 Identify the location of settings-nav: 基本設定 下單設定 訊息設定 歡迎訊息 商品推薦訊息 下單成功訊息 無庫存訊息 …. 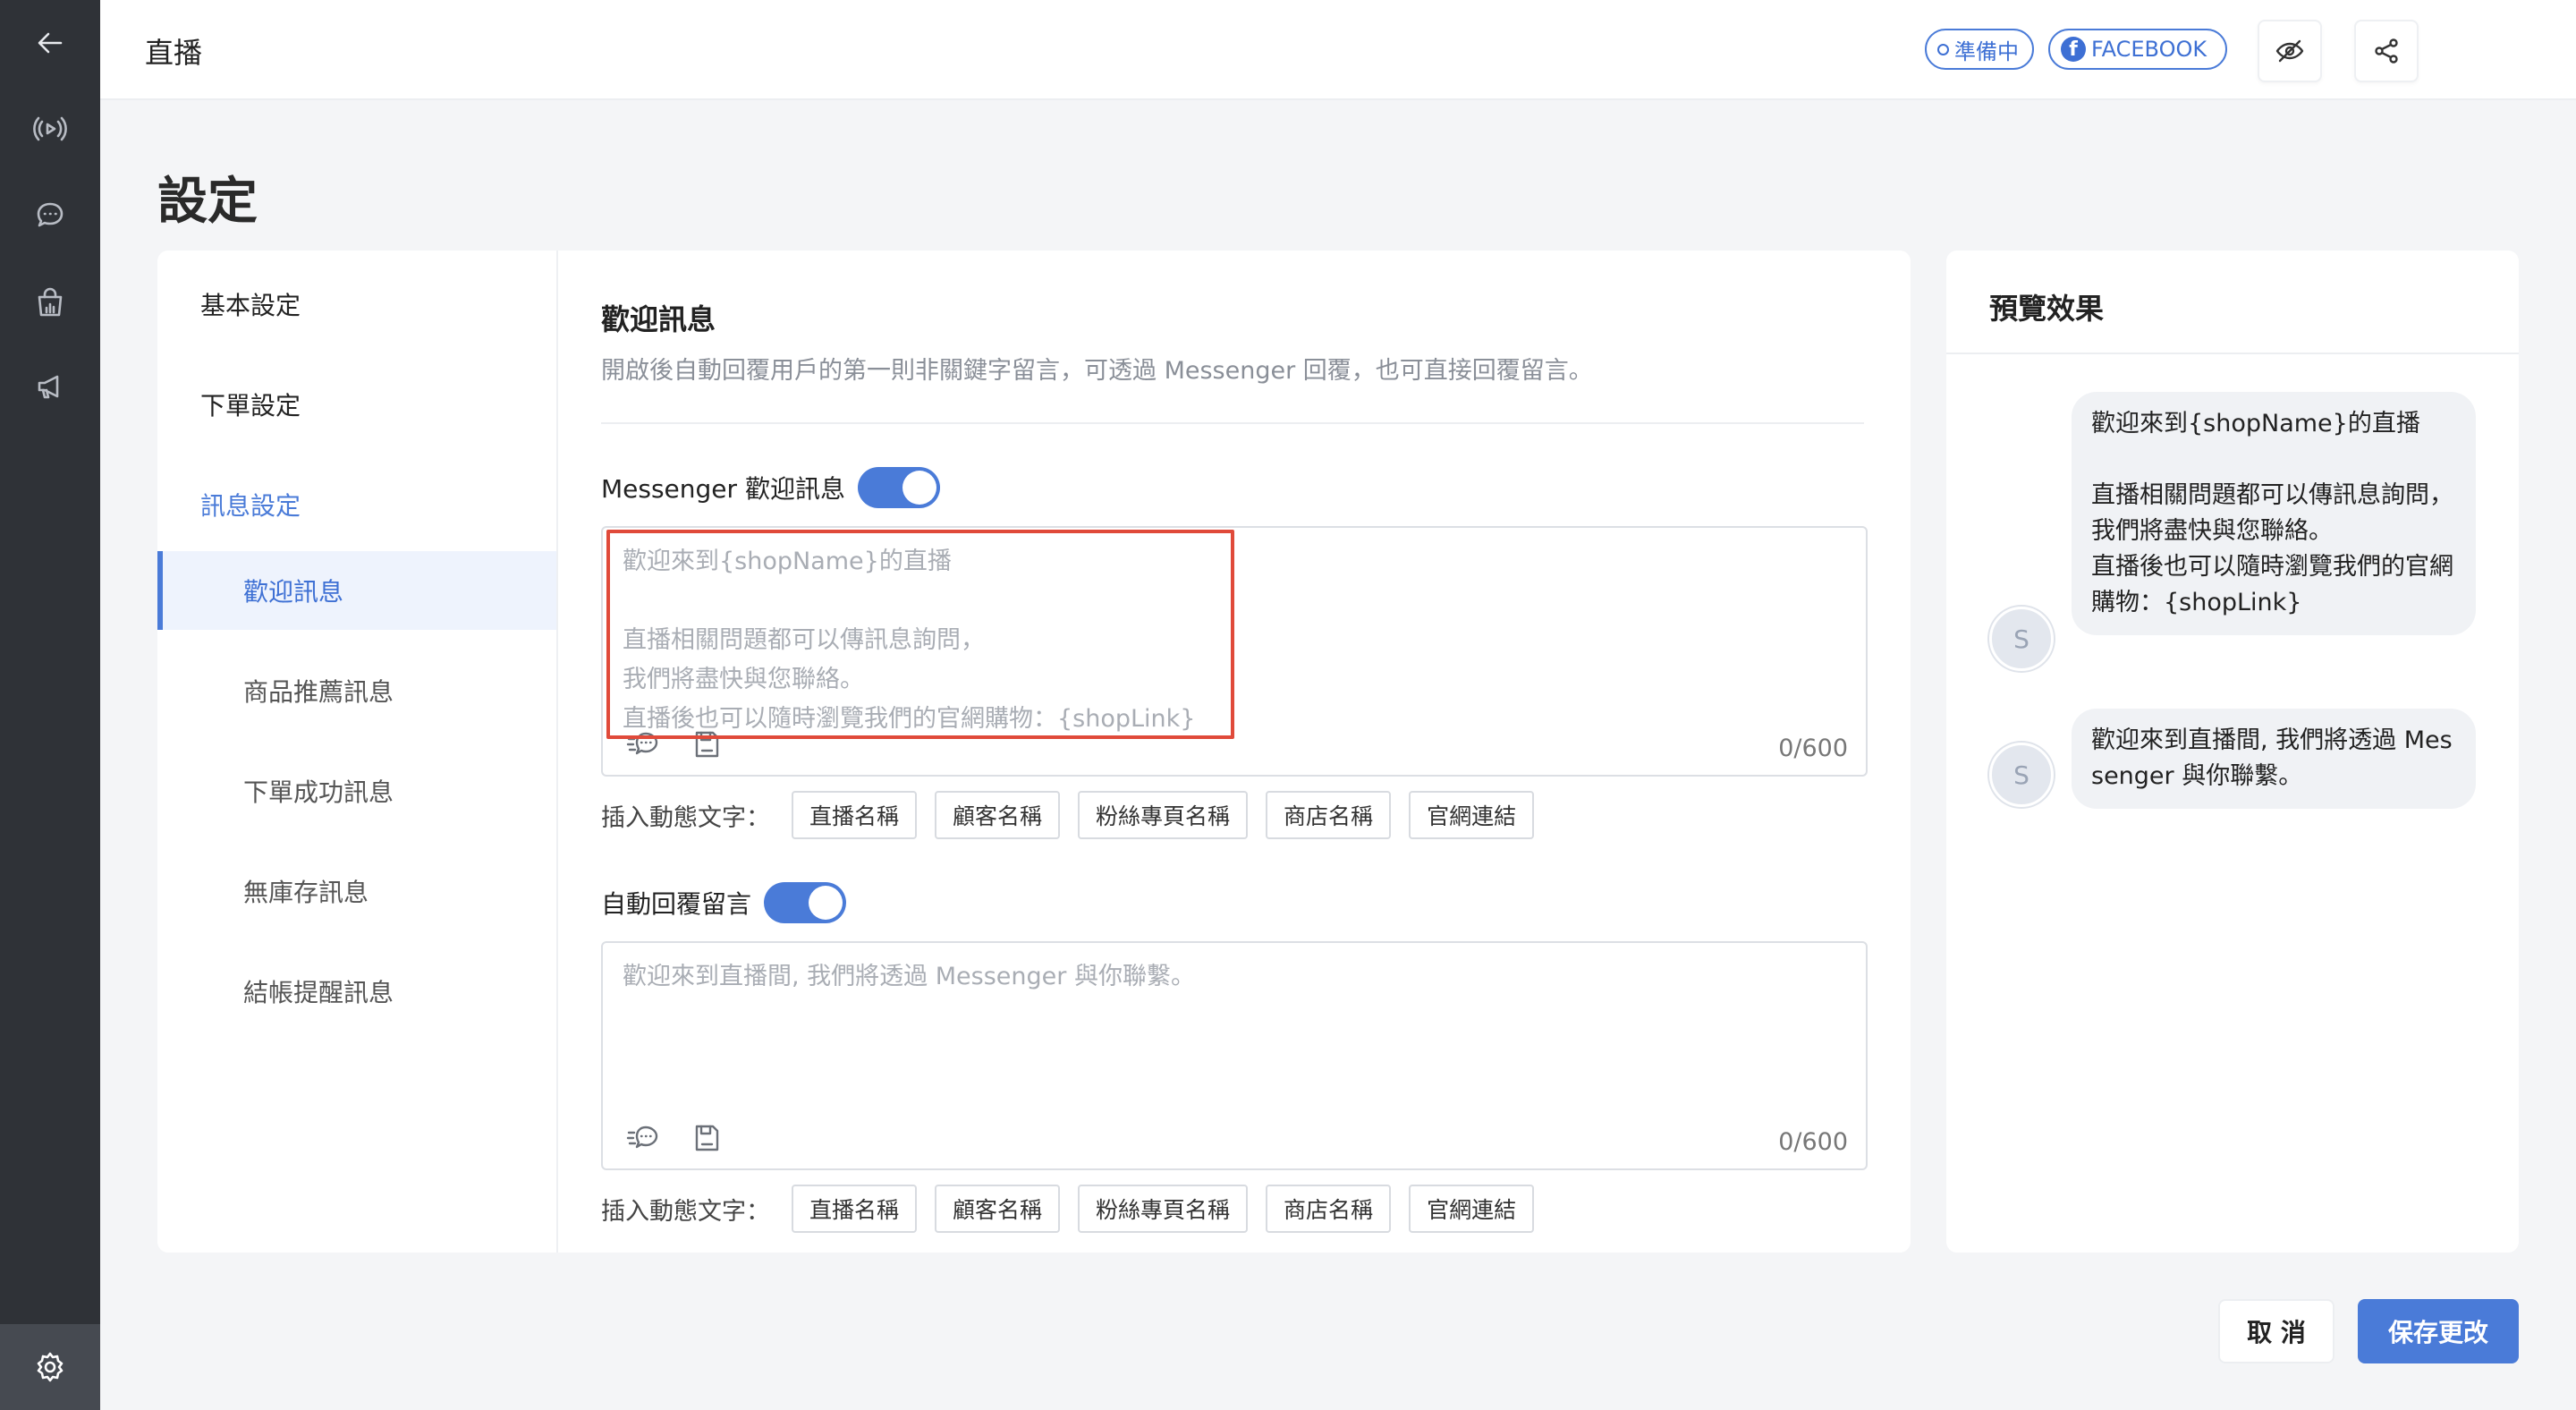
(357, 752).